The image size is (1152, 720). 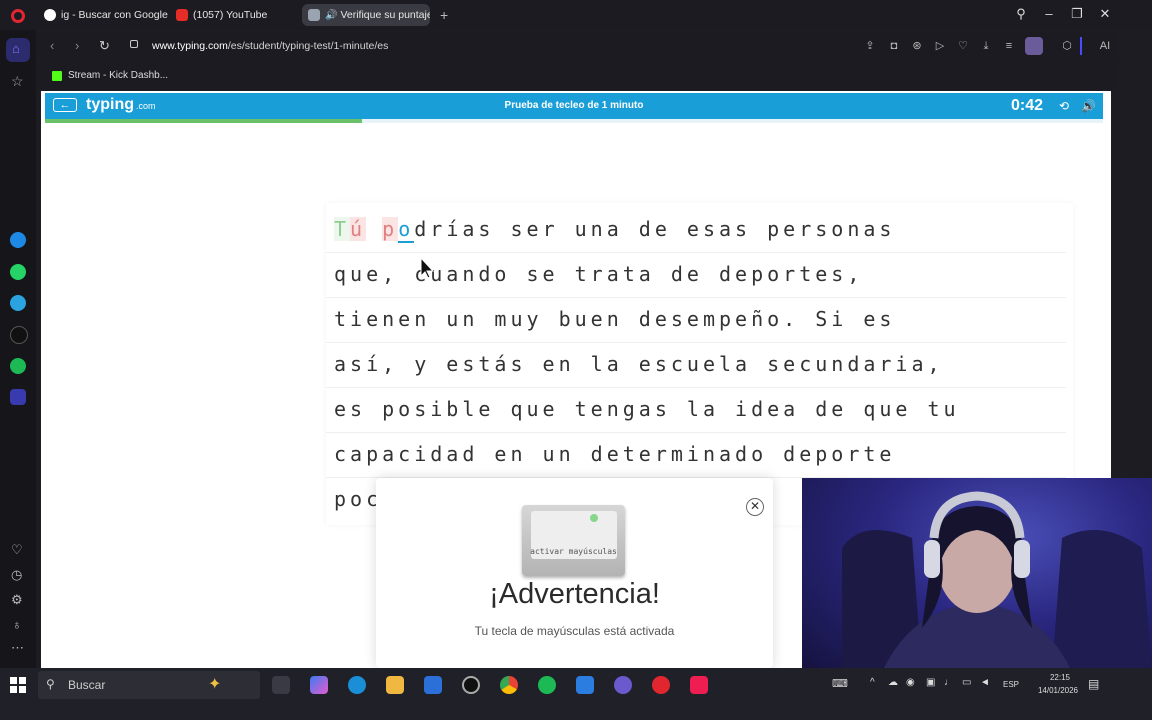 I want to click on player-icon, so click(x=18, y=397).